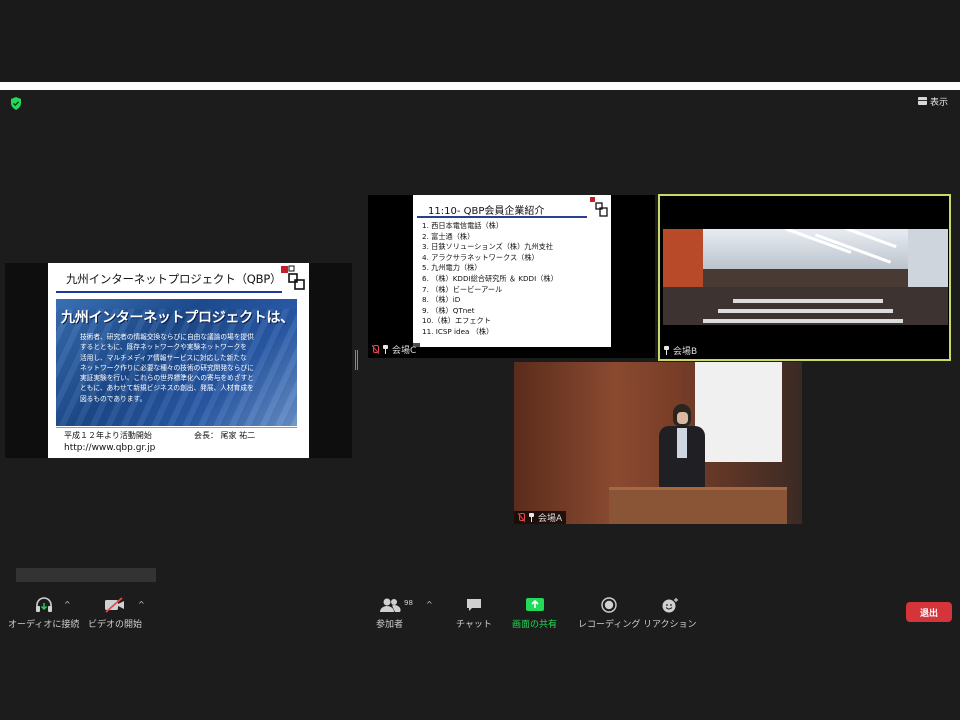  What do you see at coordinates (922, 101) in the screenshot?
I see `grid-icon` at bounding box center [922, 101].